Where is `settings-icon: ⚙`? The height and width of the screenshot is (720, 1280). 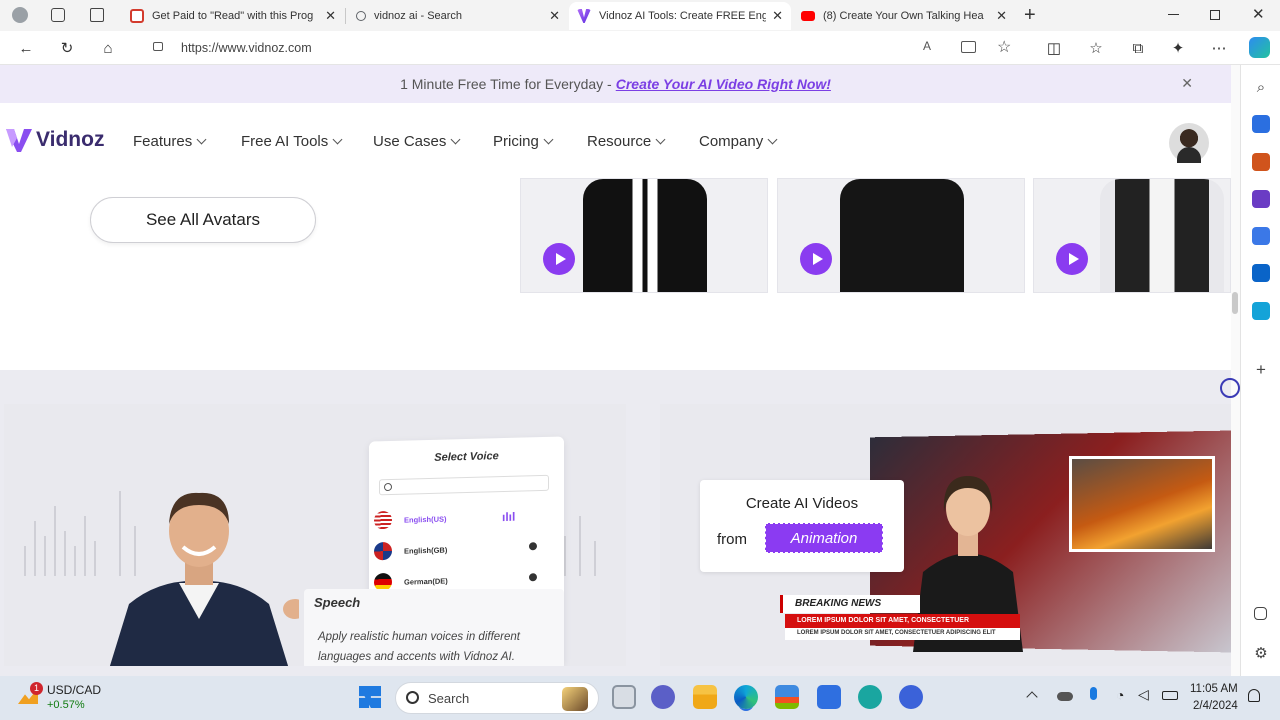 settings-icon: ⚙ is located at coordinates (1261, 653).